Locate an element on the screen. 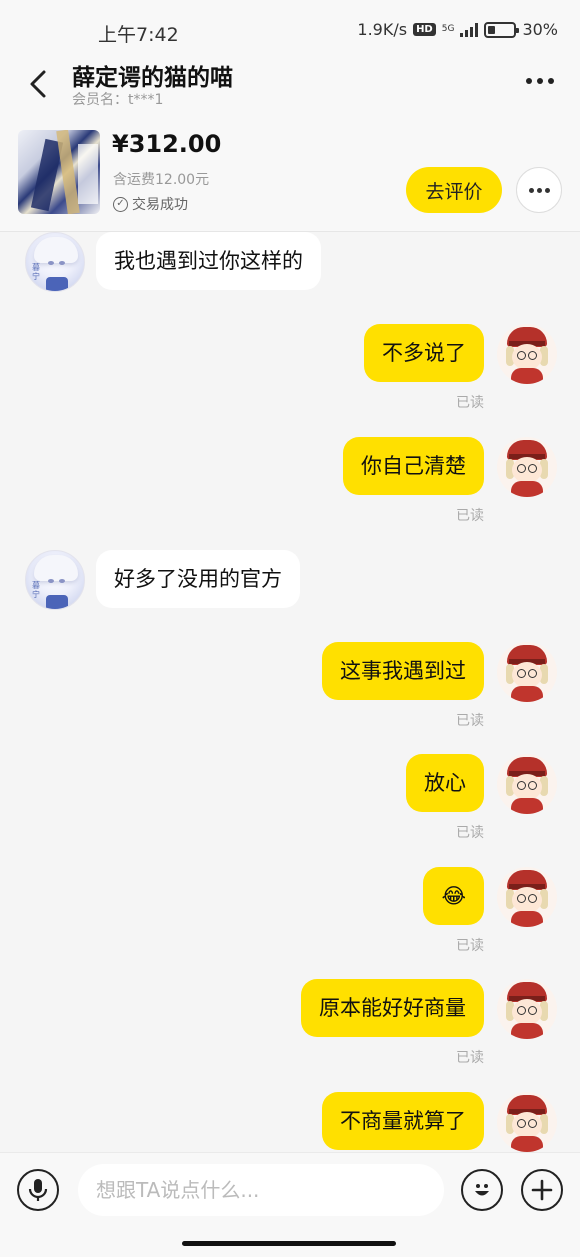 The image size is (580, 1257). hd-badge: HD is located at coordinates (424, 29).